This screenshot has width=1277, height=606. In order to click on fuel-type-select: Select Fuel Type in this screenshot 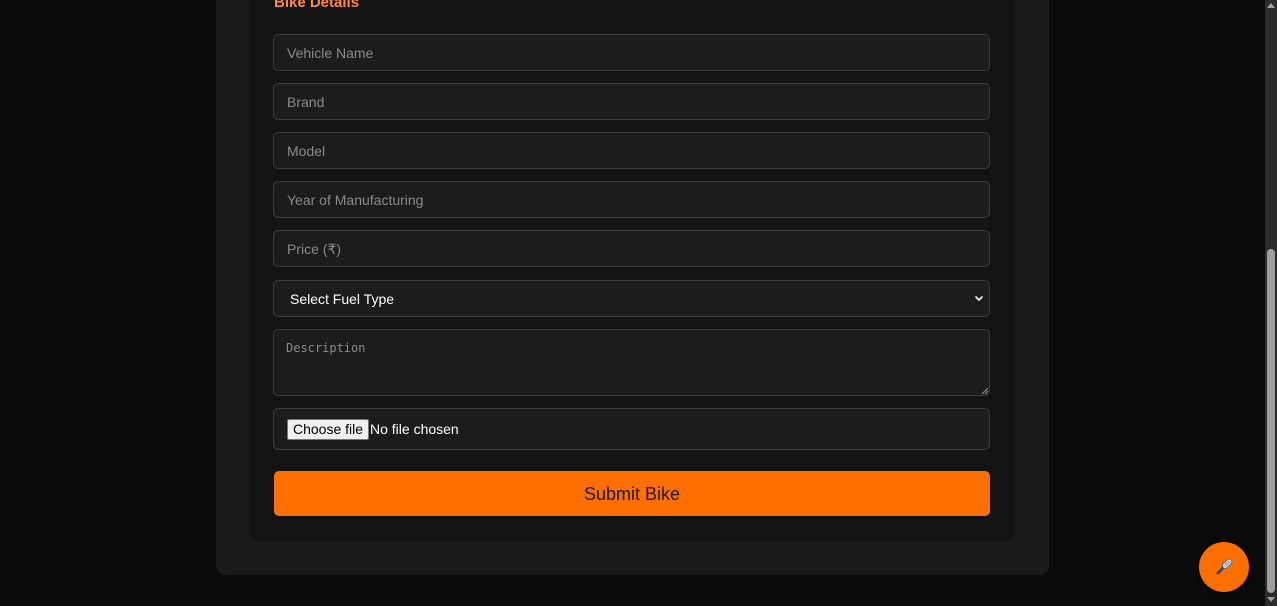, I will do `click(631, 298)`.